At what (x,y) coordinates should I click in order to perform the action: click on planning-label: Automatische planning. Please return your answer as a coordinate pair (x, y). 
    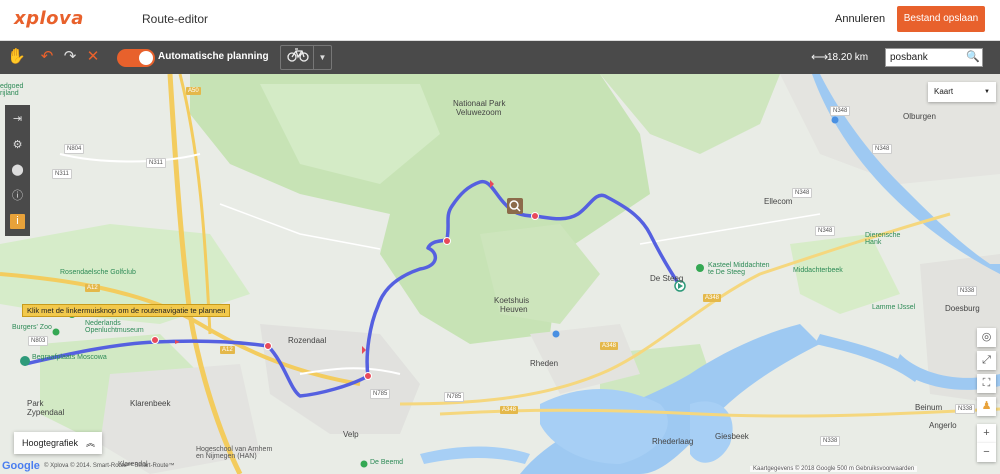
    Looking at the image, I should click on (213, 56).